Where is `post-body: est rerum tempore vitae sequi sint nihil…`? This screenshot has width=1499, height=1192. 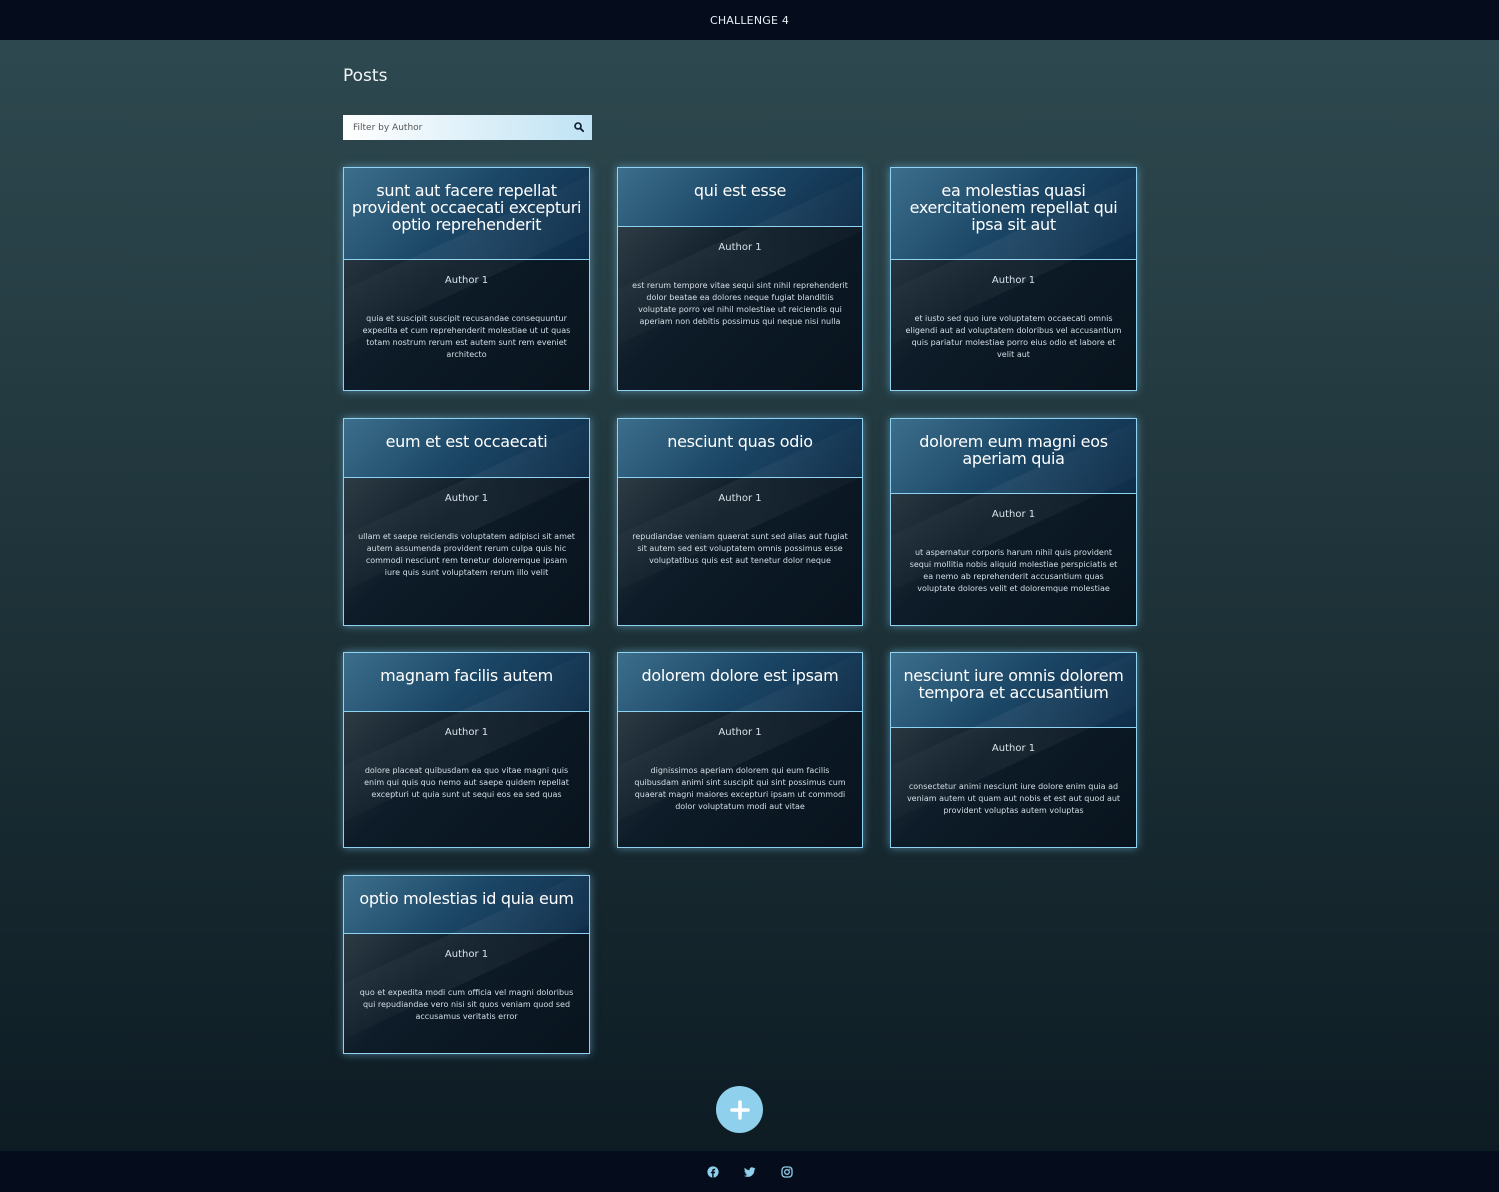
post-body: est rerum tempore vitae sequi sint nihil… is located at coordinates (740, 303).